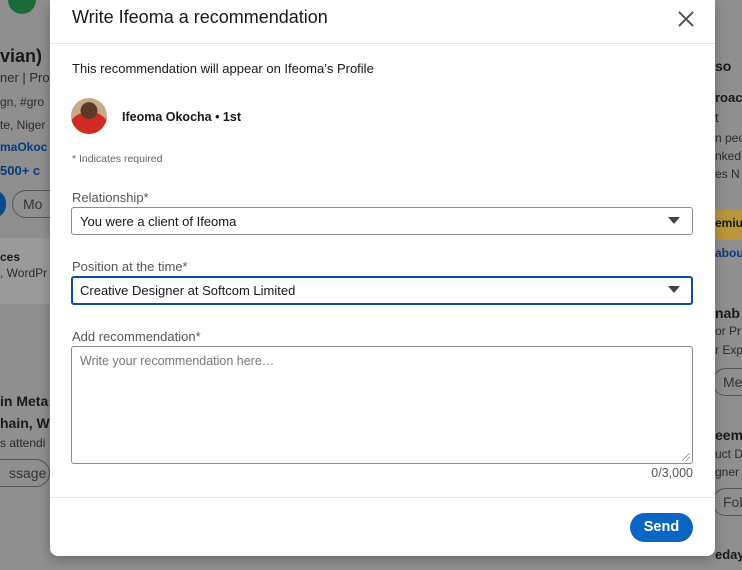 The height and width of the screenshot is (570, 742). I want to click on bg-left-text: gn, #gro, so click(22, 102).